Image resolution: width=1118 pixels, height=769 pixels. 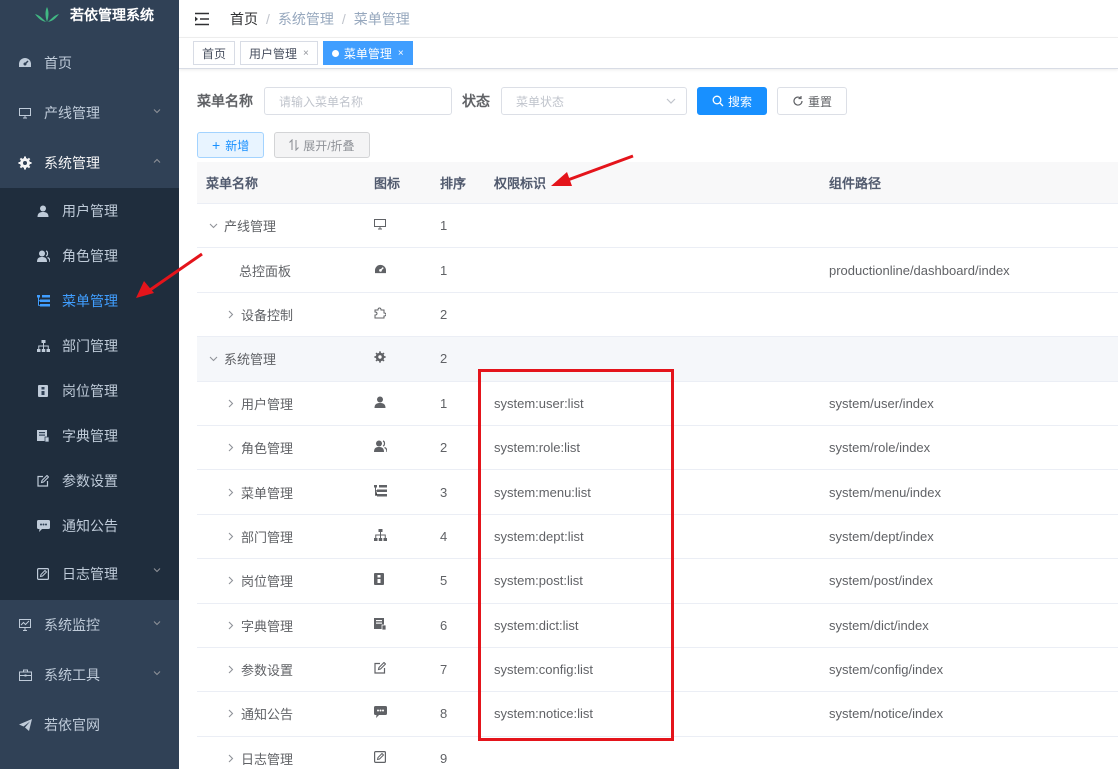 I want to click on menu-name: 日志管理, so click(x=267, y=759).